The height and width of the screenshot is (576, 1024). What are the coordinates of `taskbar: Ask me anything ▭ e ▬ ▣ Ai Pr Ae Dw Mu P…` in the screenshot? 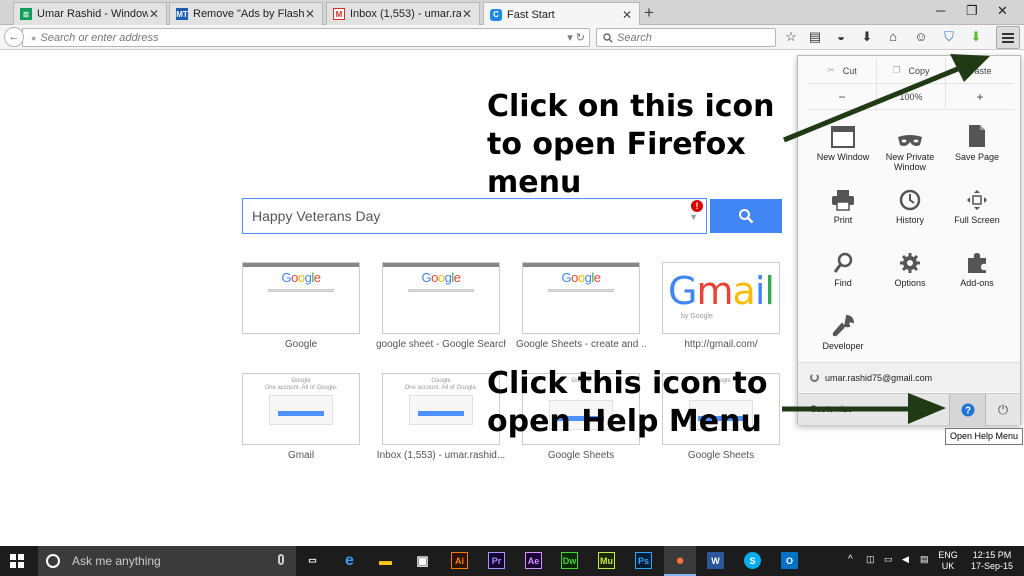 It's located at (512, 561).